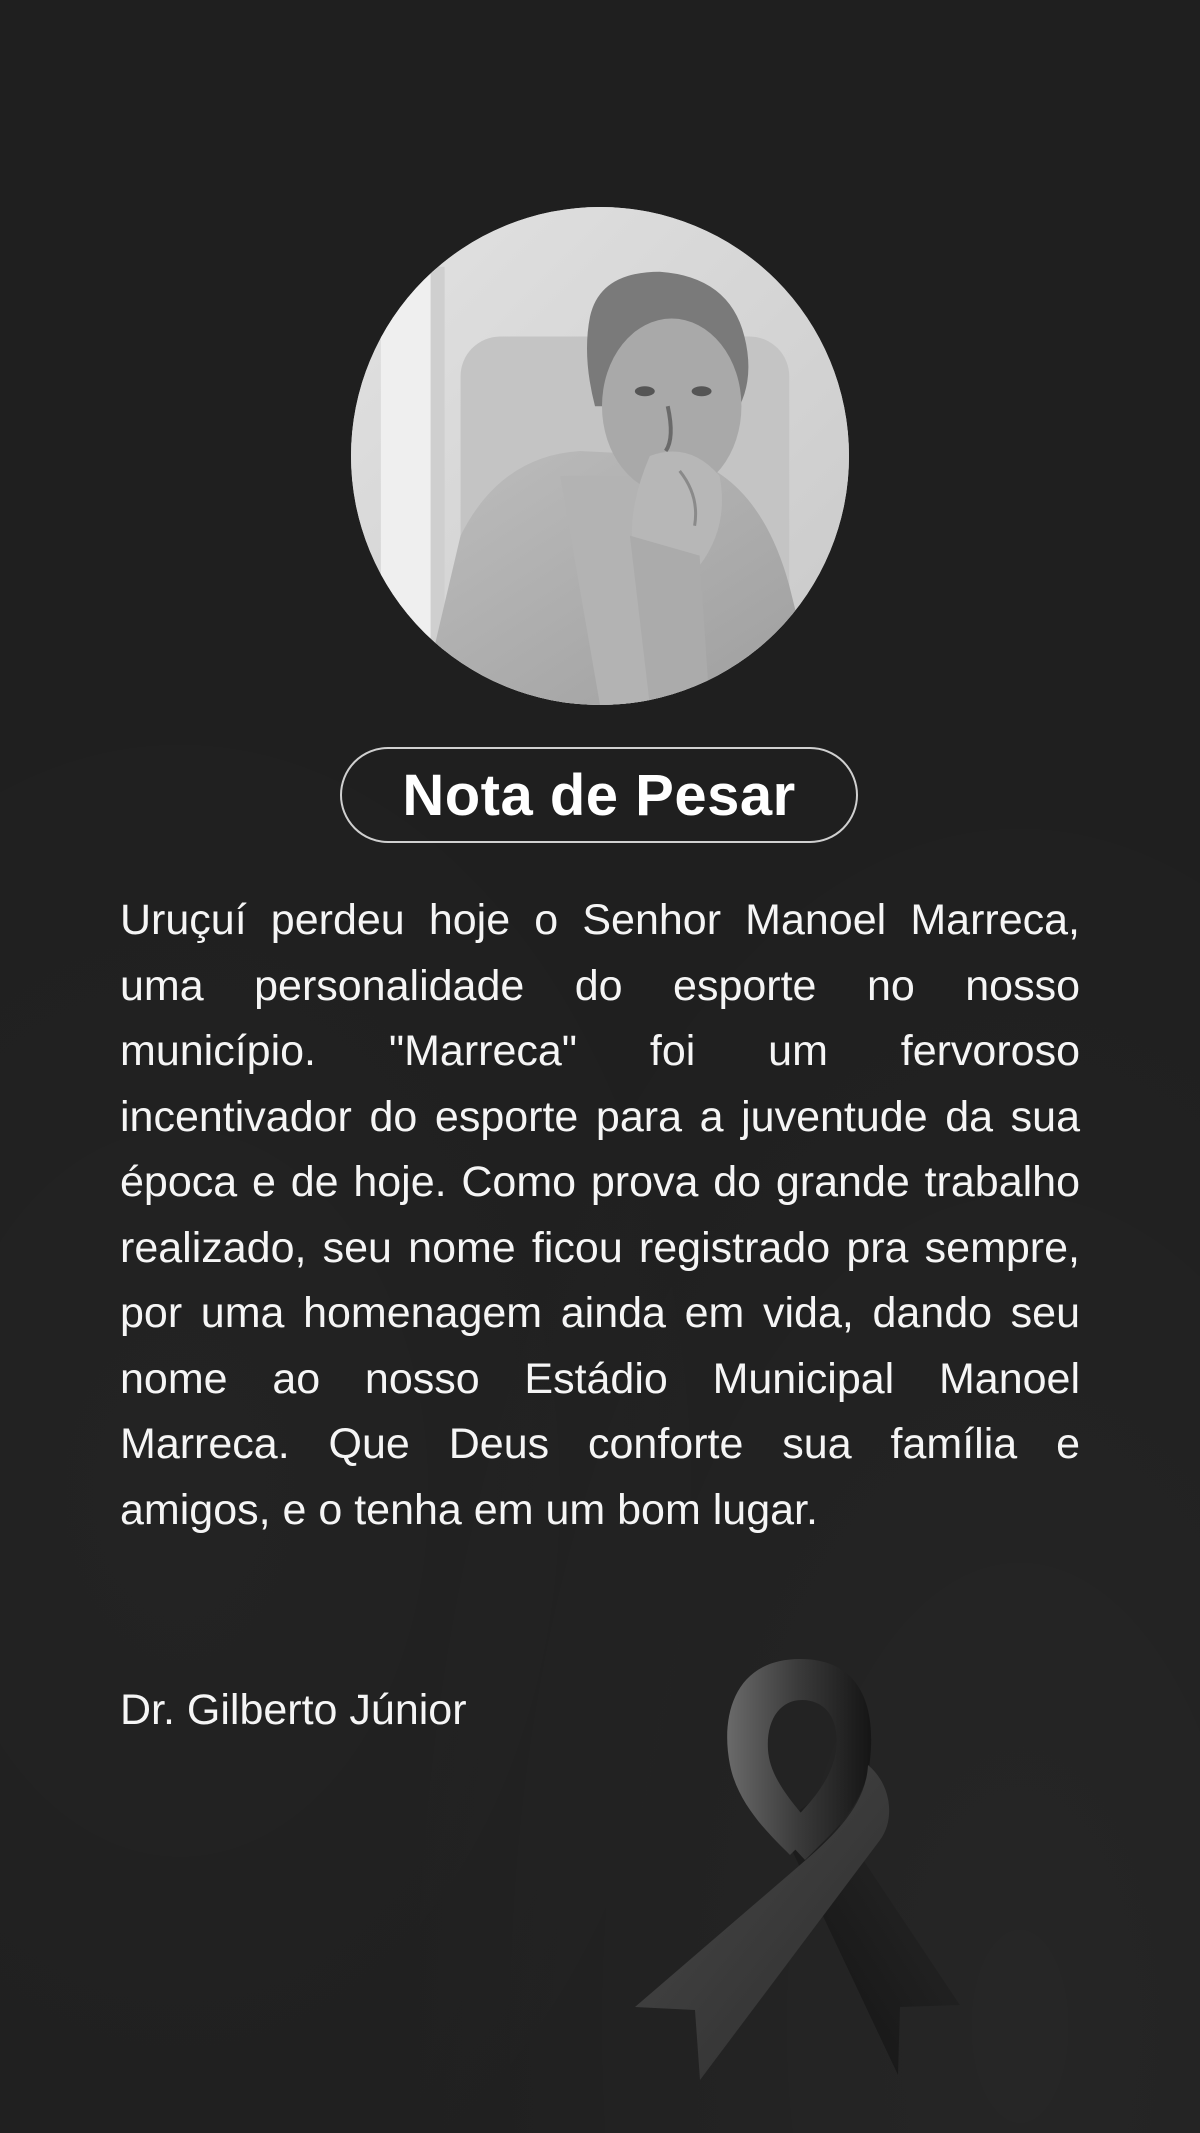 The height and width of the screenshot is (2133, 1200). Describe the element at coordinates (600, 456) in the screenshot. I see `portrait-photo` at that location.